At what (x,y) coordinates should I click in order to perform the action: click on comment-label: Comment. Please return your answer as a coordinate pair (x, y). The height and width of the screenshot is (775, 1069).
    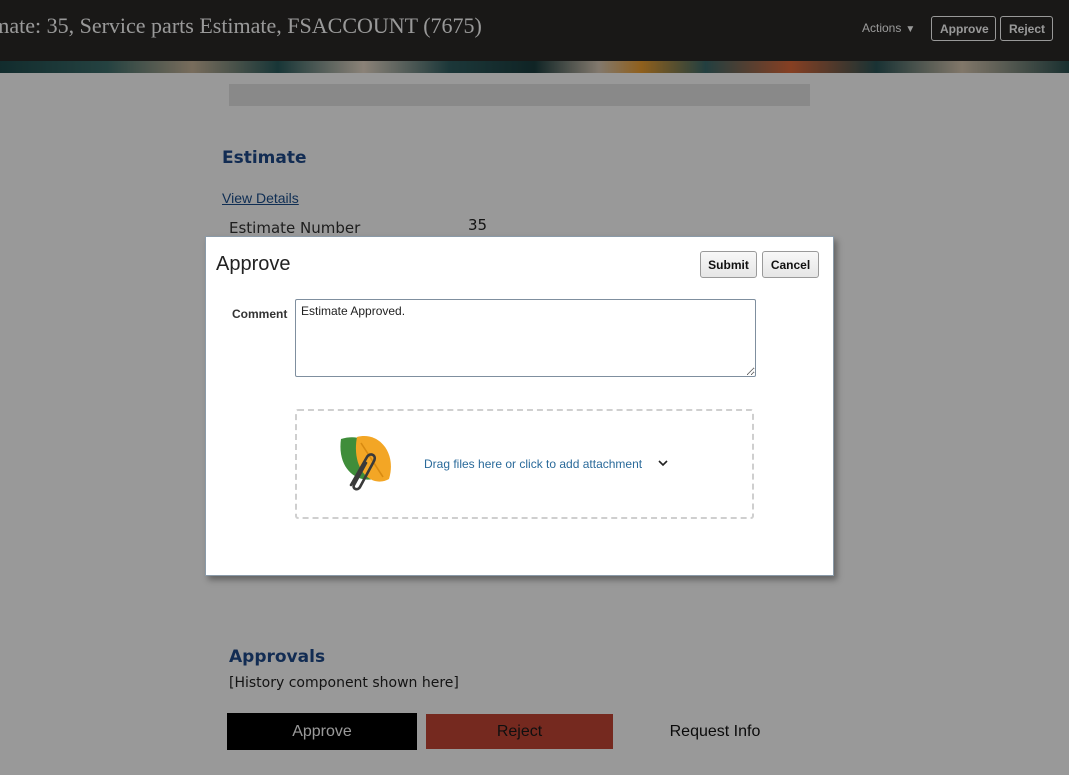
    Looking at the image, I should click on (260, 314).